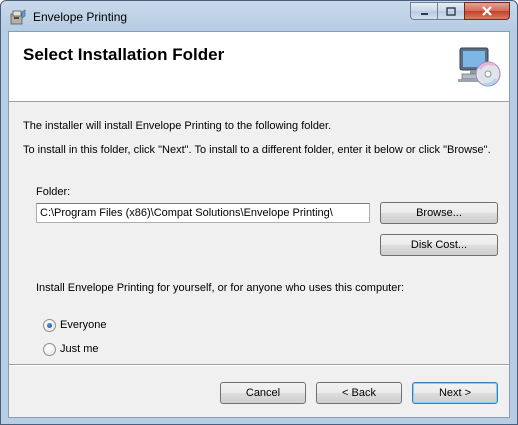  What do you see at coordinates (424, 13) in the screenshot?
I see `minimize-icon` at bounding box center [424, 13].